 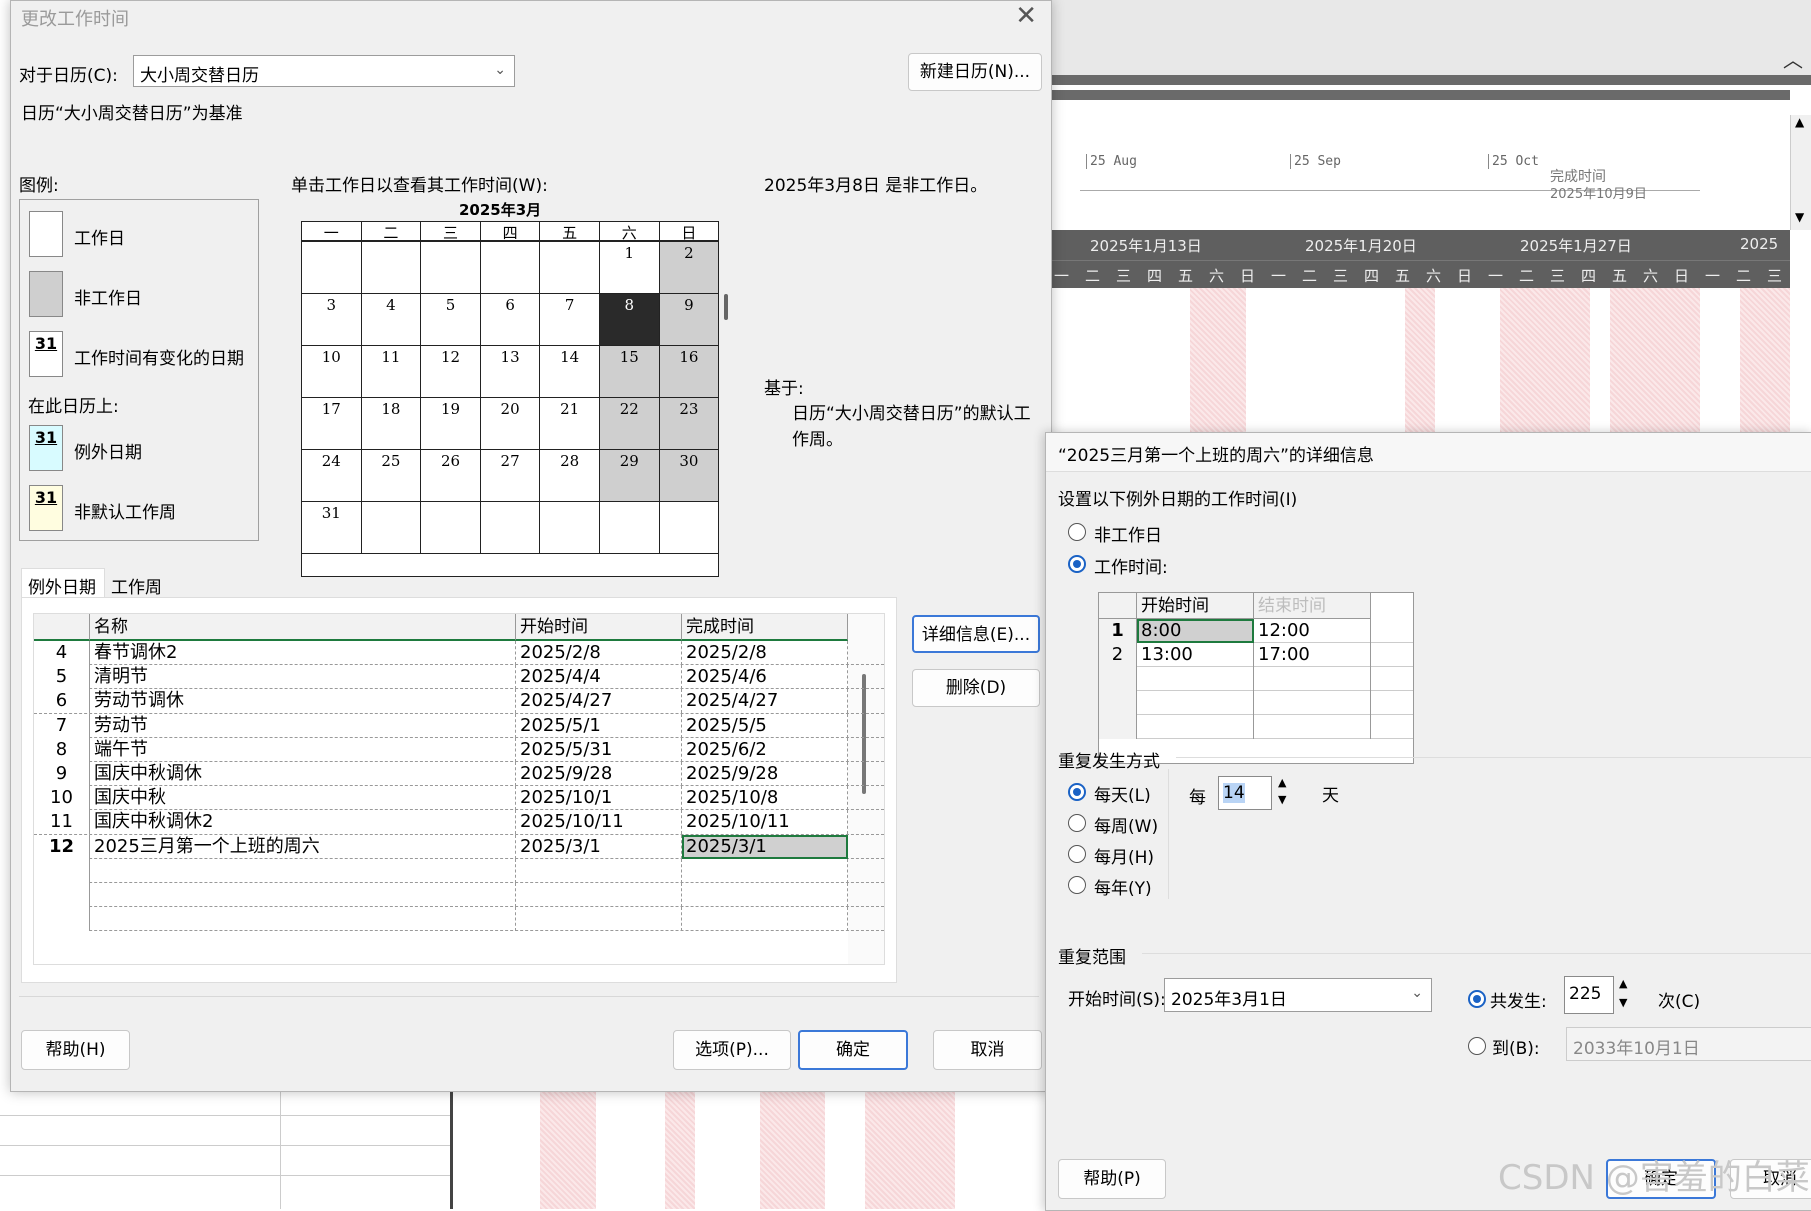 I want to click on cell-name: 国庆中秋, so click(x=303, y=798).